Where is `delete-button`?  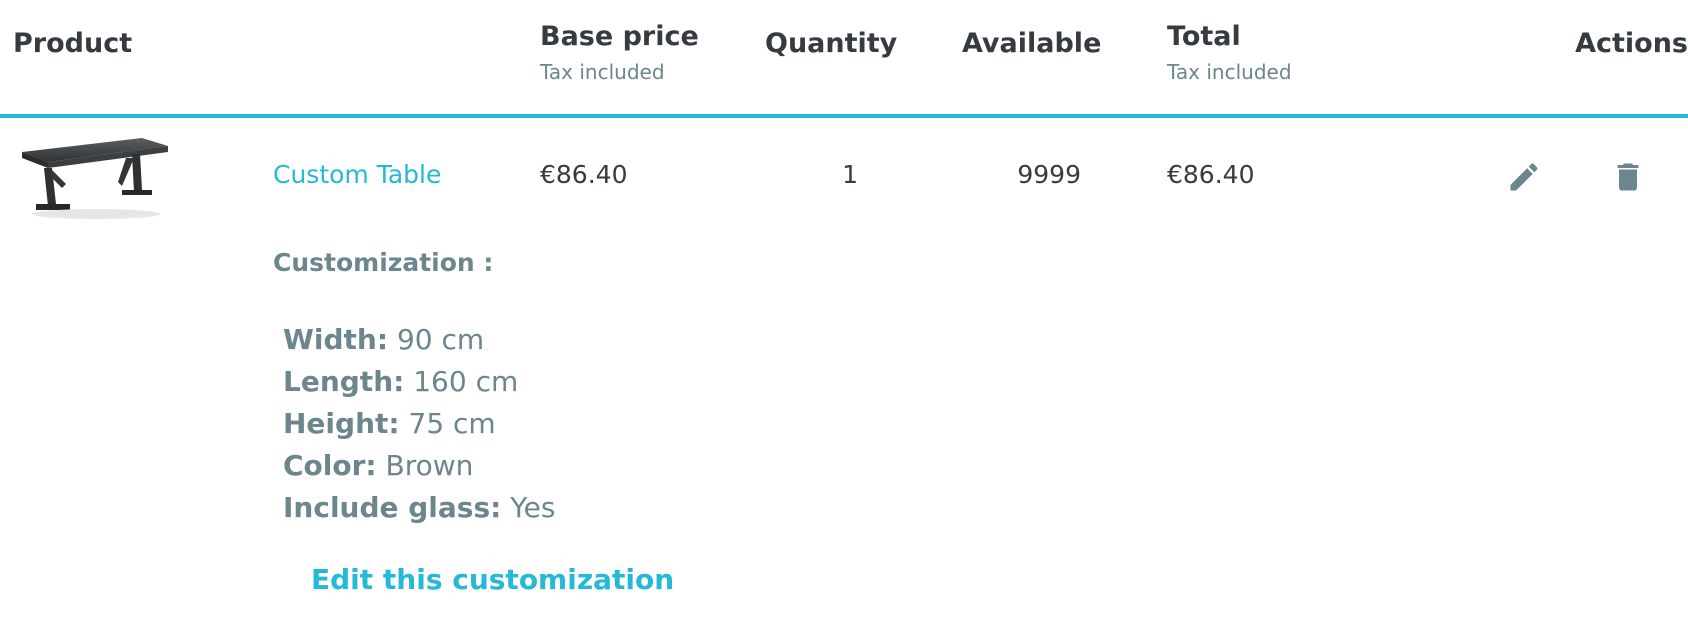
delete-button is located at coordinates (1628, 177).